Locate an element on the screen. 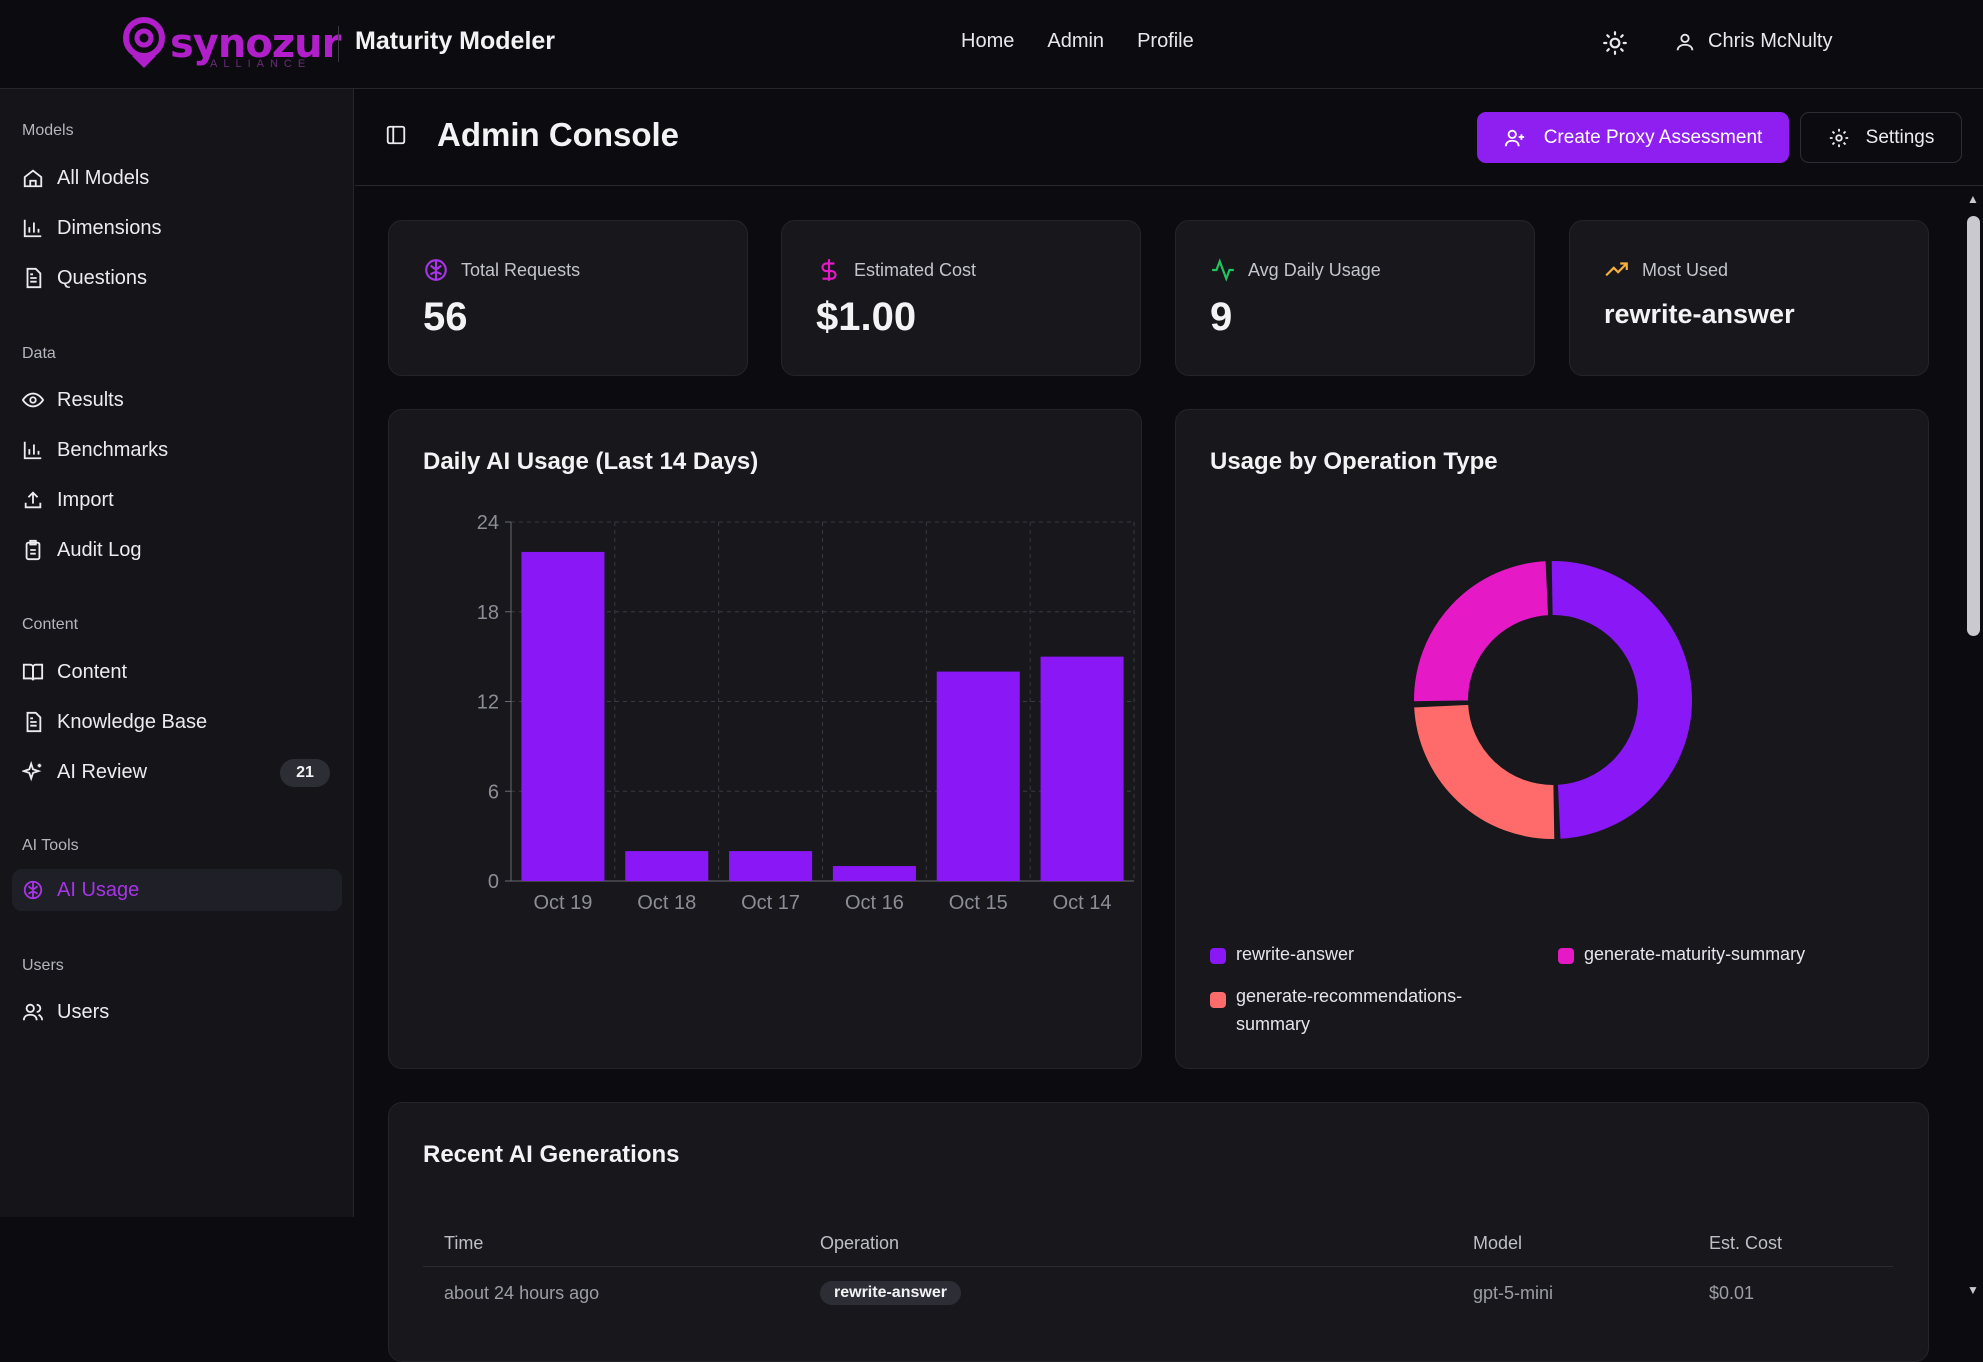  sidebar-item-dimensions: Dimensions is located at coordinates (177, 228).